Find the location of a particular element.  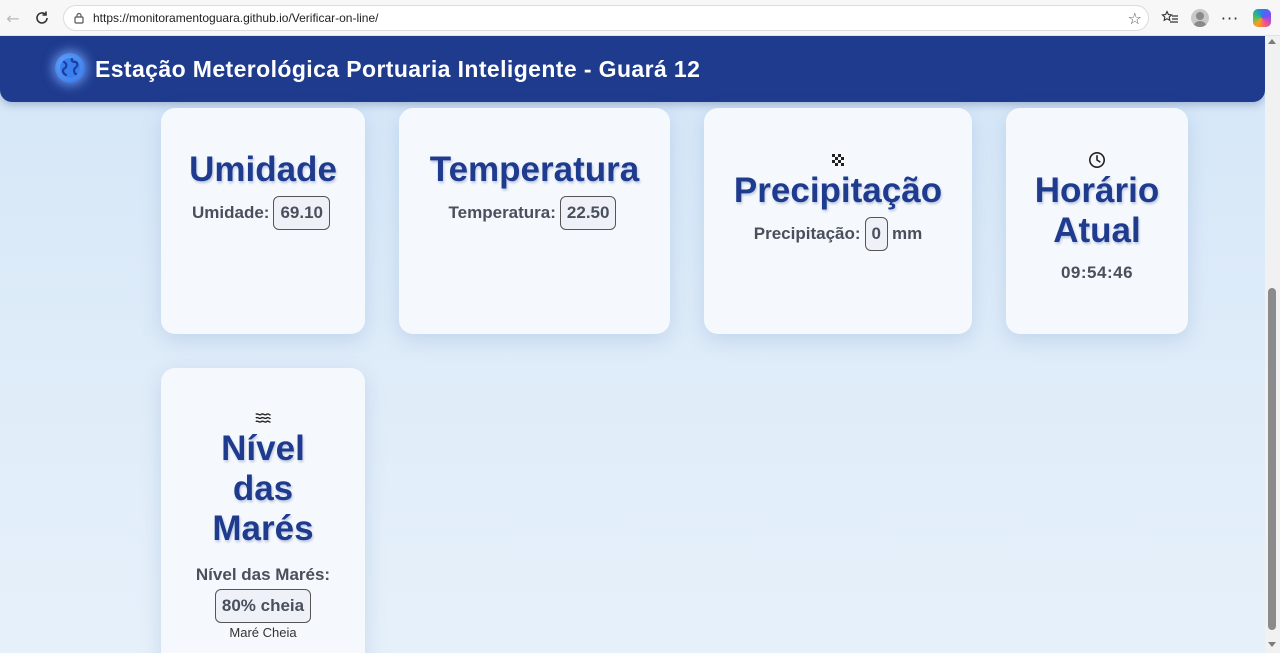

precipitation-card: Precipitação Precipitação: 0 mm is located at coordinates (838, 221).